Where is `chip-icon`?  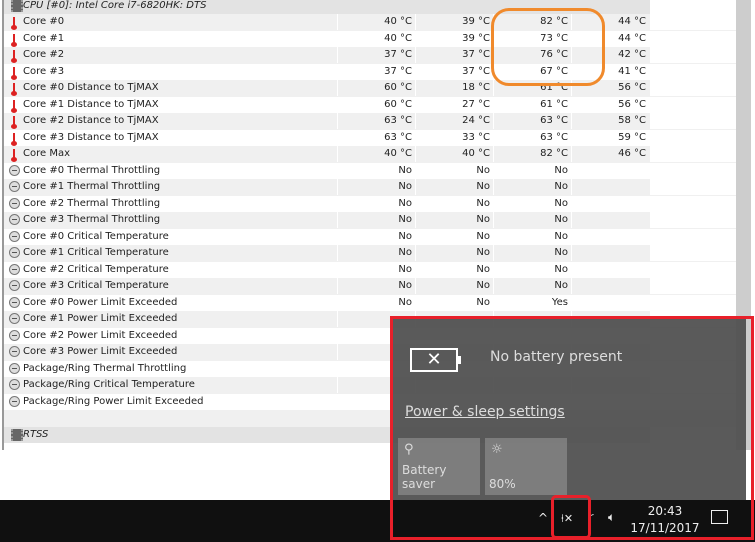
chip-icon is located at coordinates (16, 6).